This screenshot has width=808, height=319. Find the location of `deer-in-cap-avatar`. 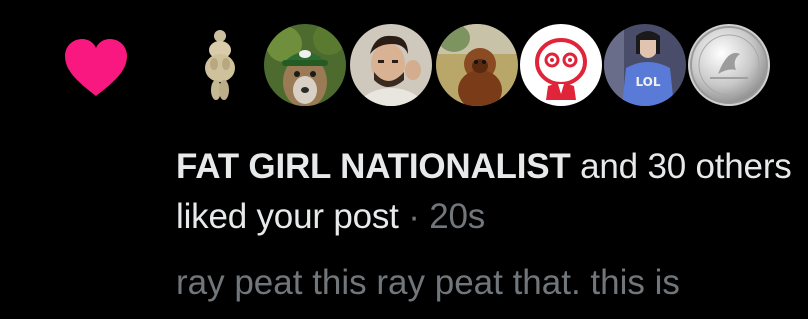

deer-in-cap-avatar is located at coordinates (305, 65).